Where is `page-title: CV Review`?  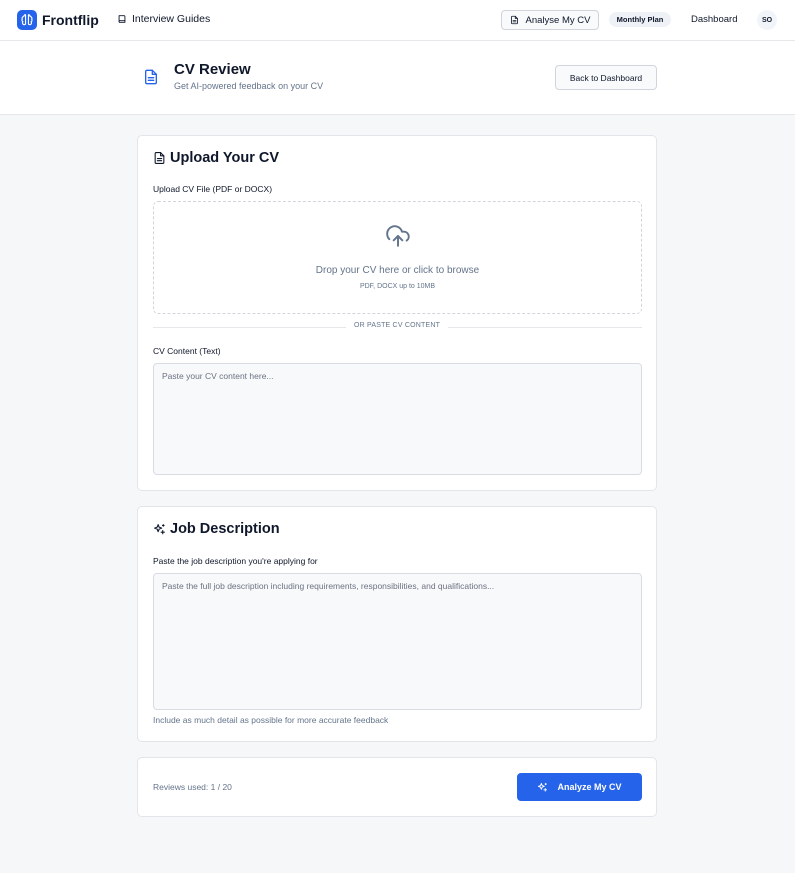 page-title: CV Review is located at coordinates (212, 69).